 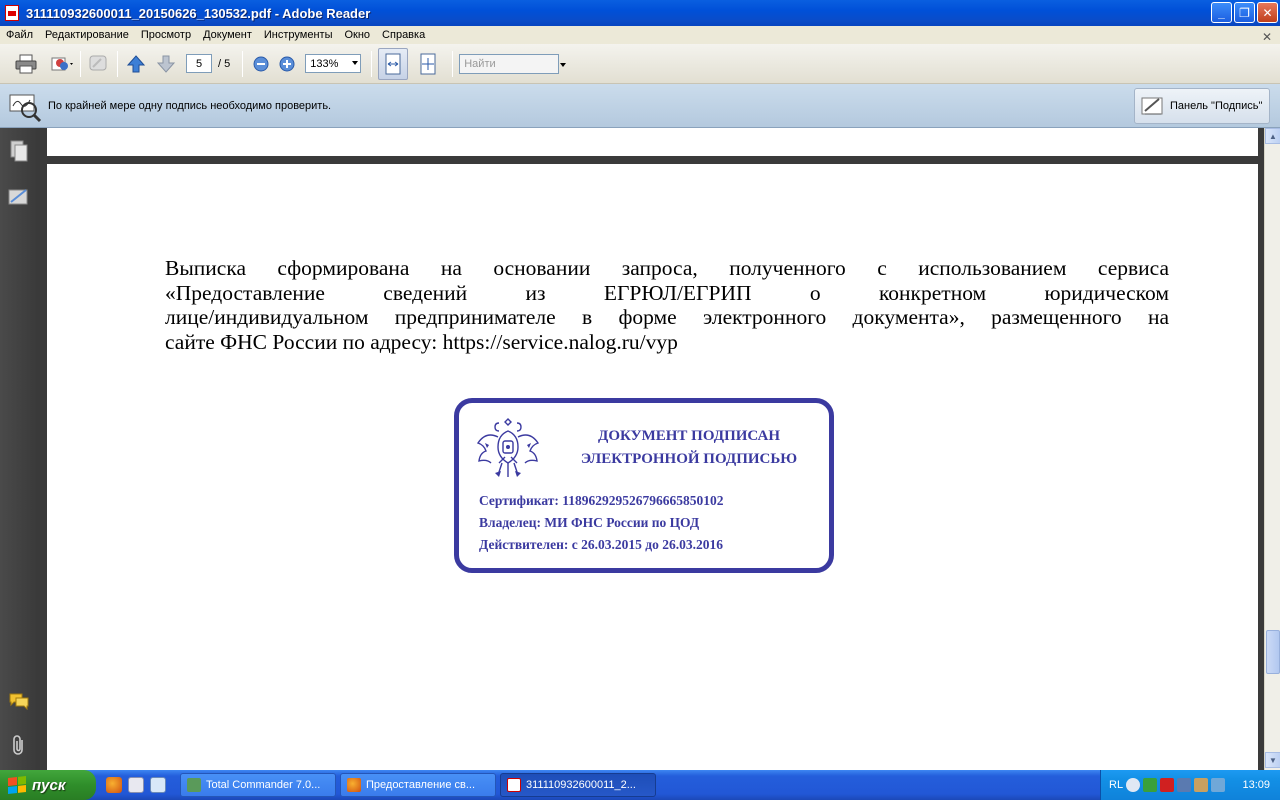 I want to click on fit-page-icon, so click(x=428, y=64).